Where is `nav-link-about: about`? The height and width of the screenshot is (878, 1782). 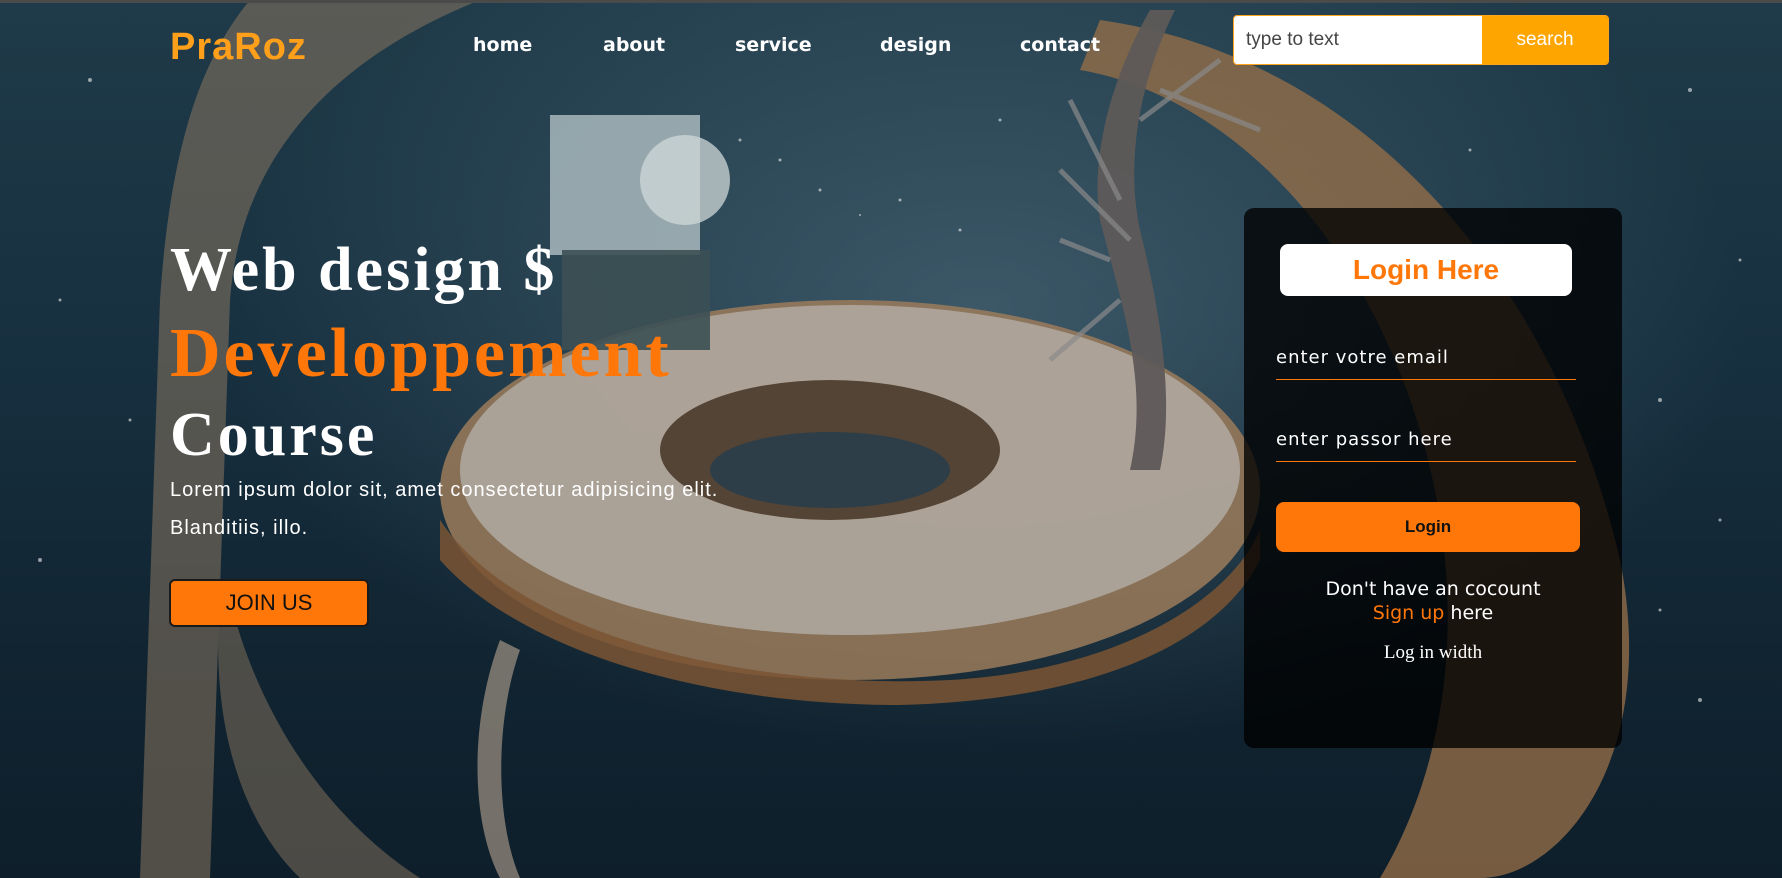 nav-link-about: about is located at coordinates (634, 45).